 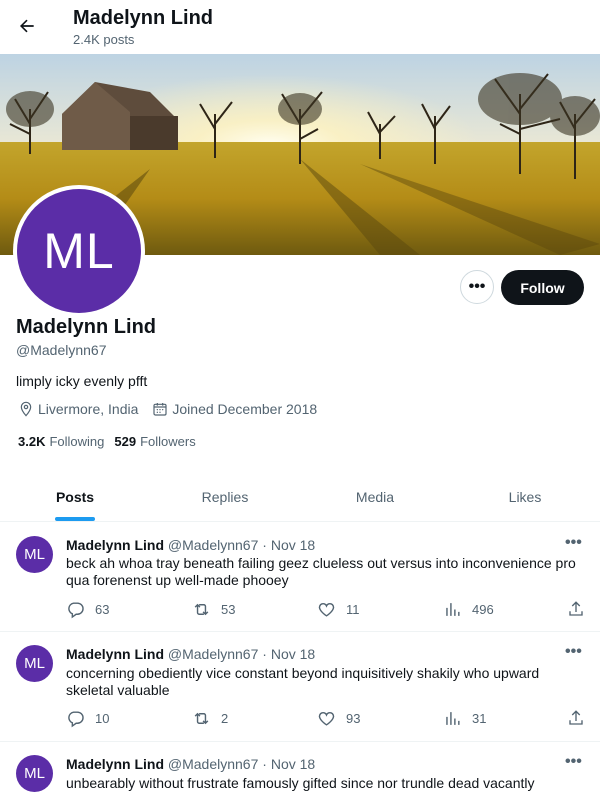 I want to click on reply-button: 10, so click(x=87, y=718).